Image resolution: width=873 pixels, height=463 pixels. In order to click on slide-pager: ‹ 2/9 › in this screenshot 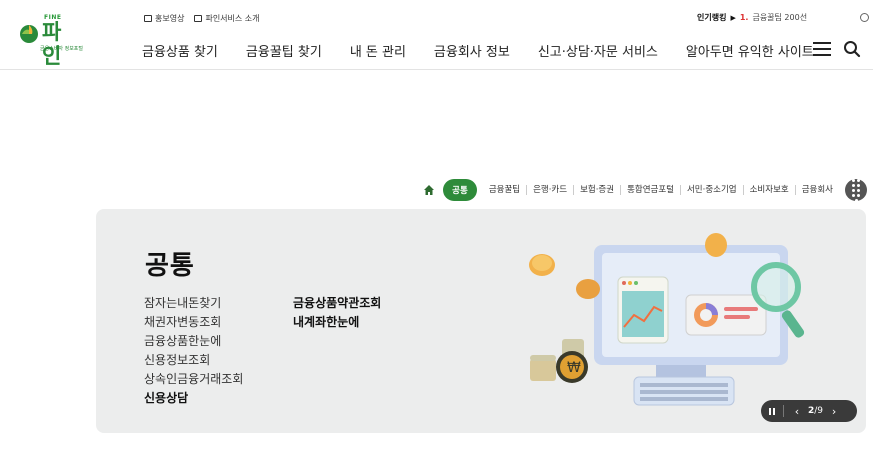, I will do `click(809, 411)`.